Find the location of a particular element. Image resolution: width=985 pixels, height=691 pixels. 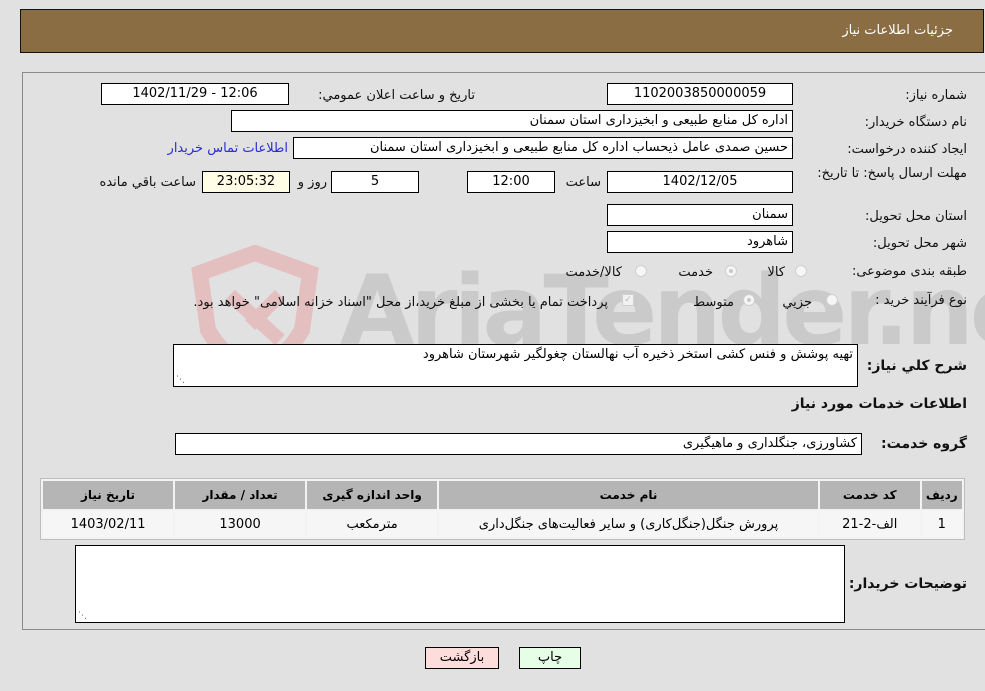

process-radio-minor is located at coordinates (832, 300).